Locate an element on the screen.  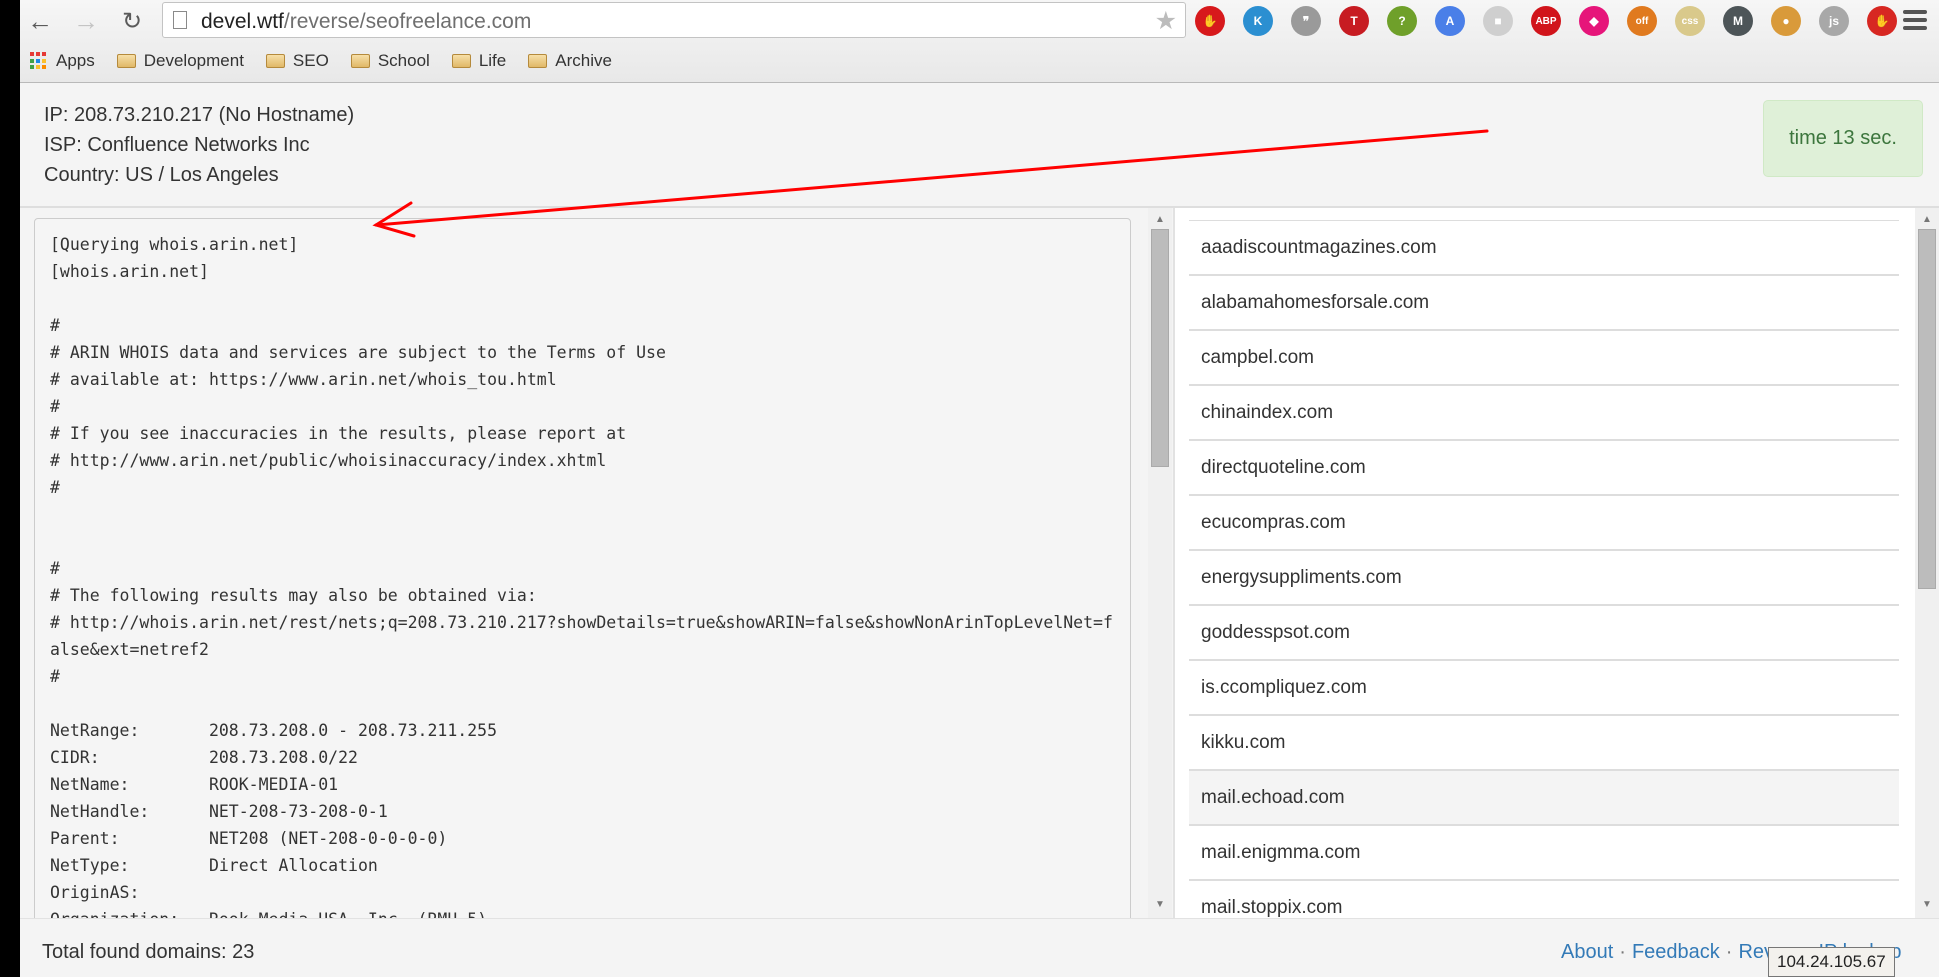
abp-icon: ABP is located at coordinates (1546, 21).